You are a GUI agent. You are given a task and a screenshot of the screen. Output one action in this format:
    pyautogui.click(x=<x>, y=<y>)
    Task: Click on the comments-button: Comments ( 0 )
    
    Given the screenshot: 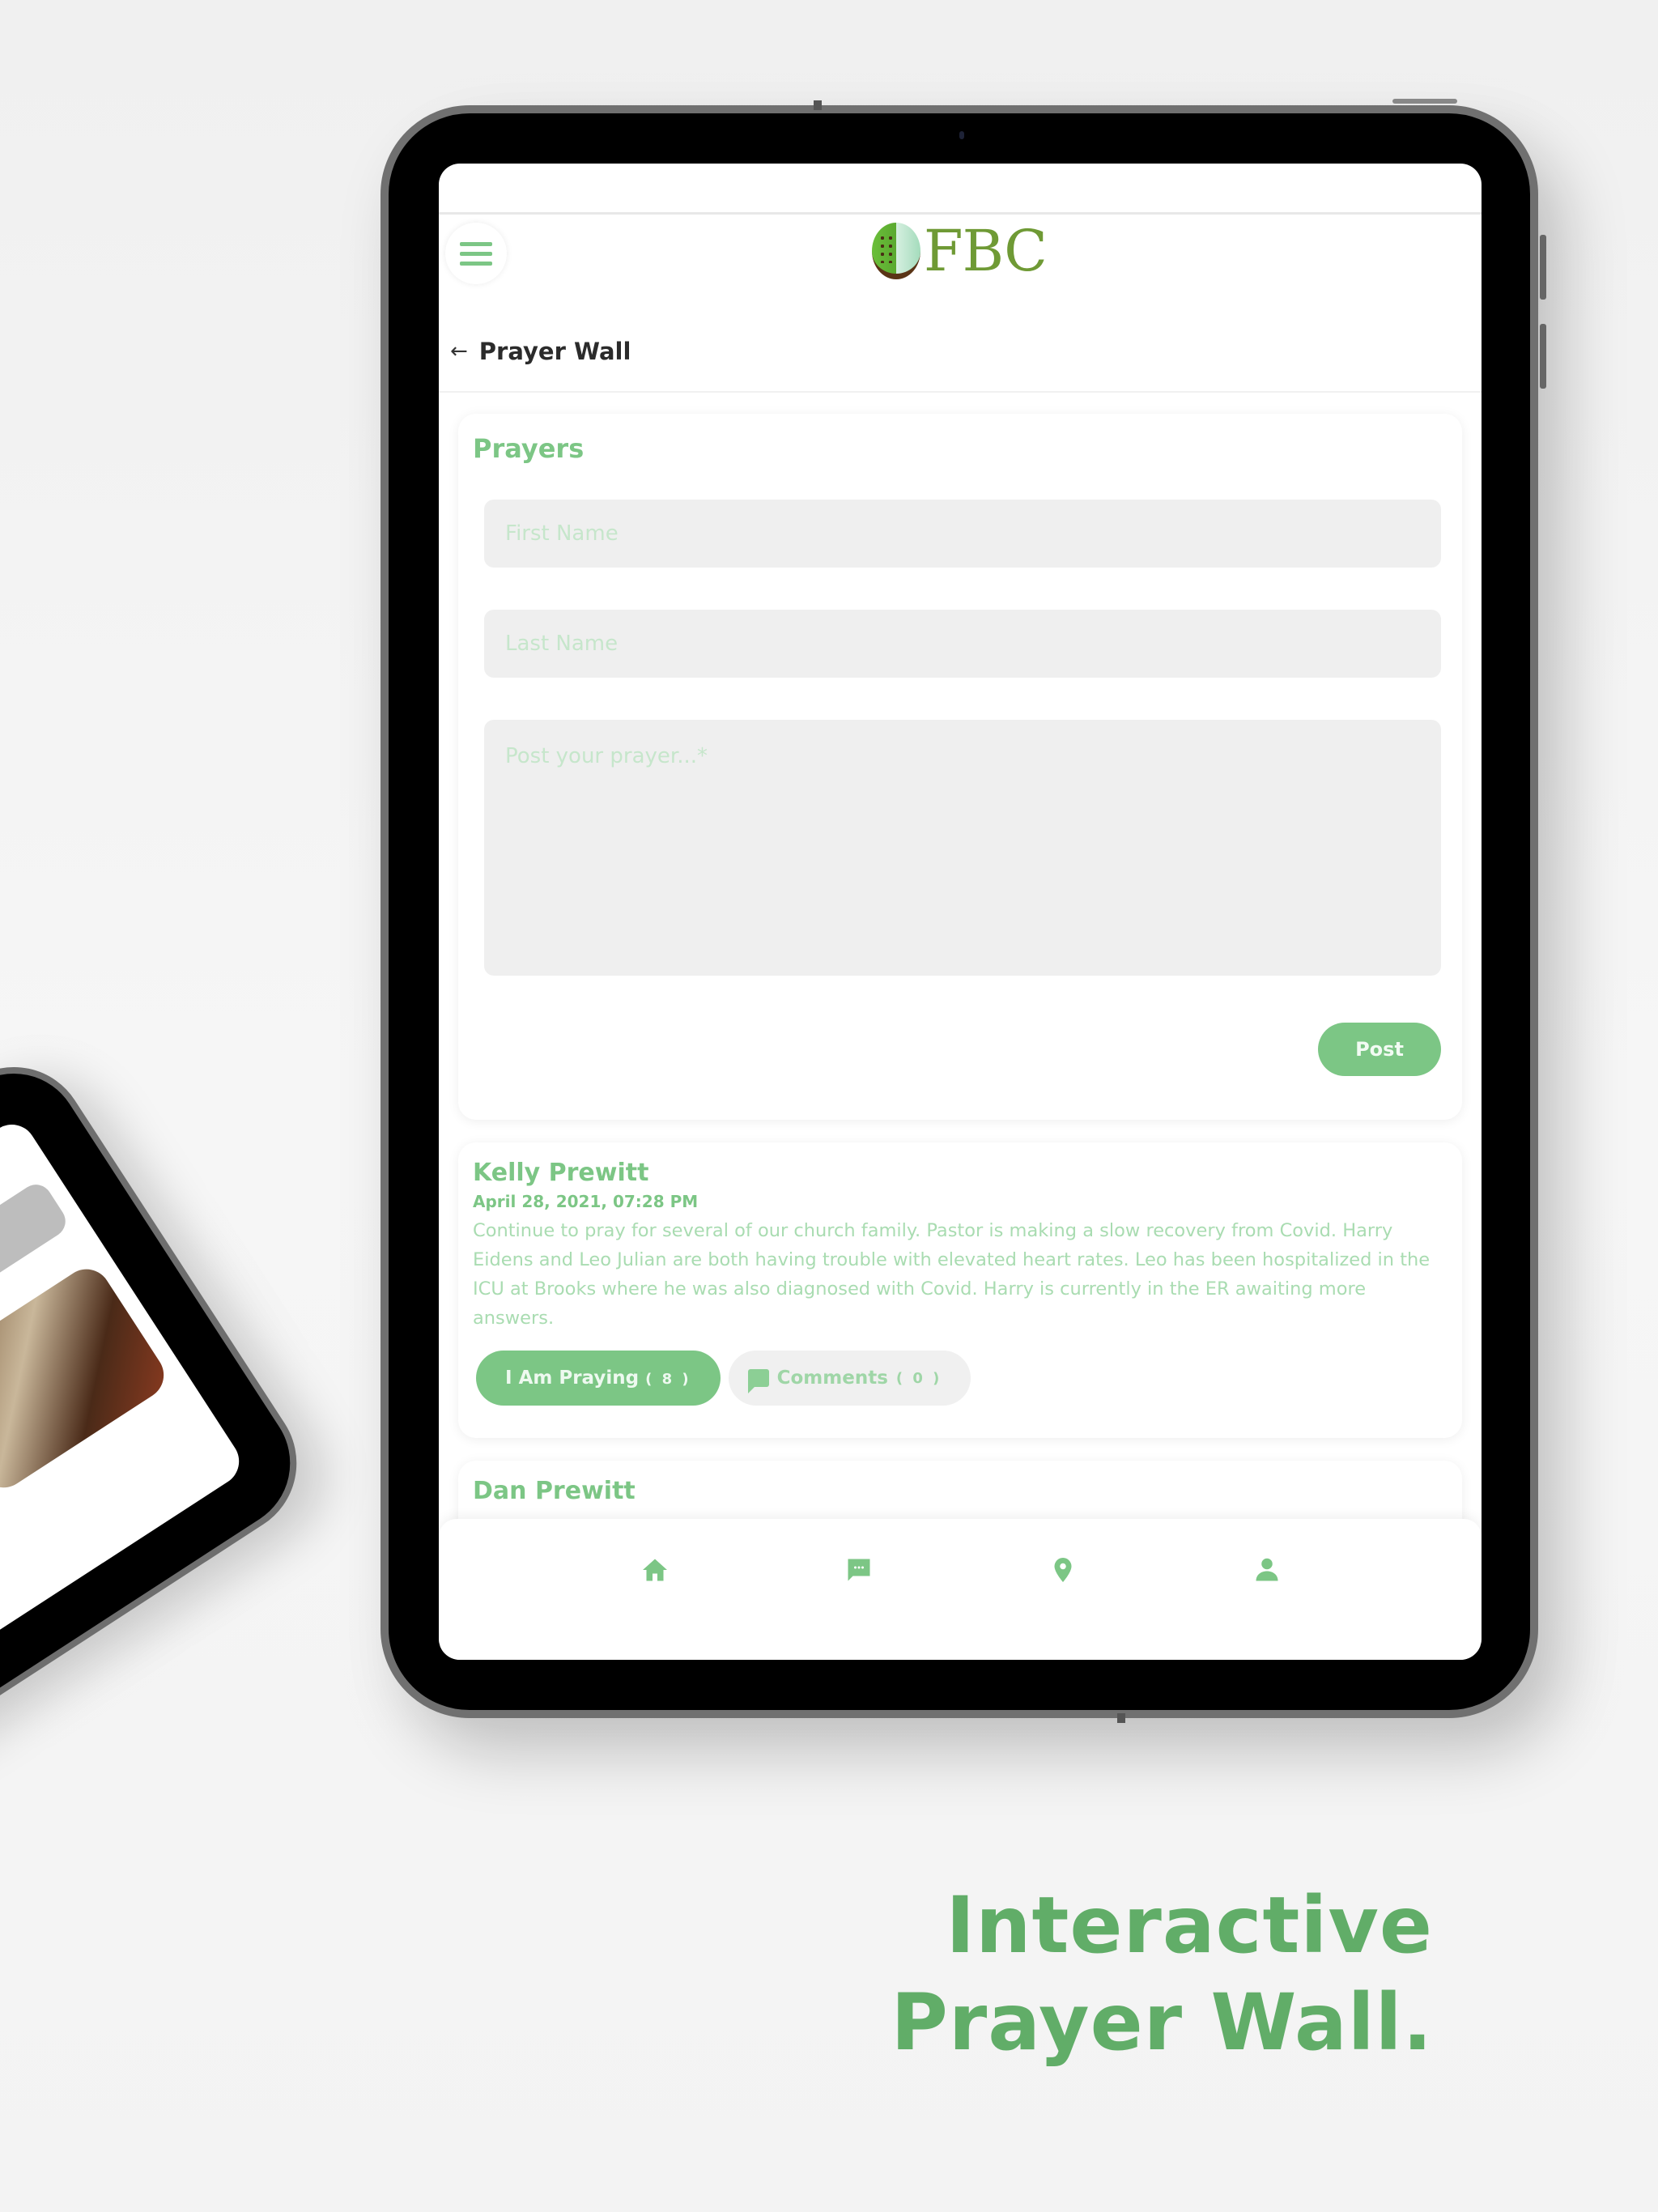 What is the action you would take?
    pyautogui.click(x=849, y=1379)
    